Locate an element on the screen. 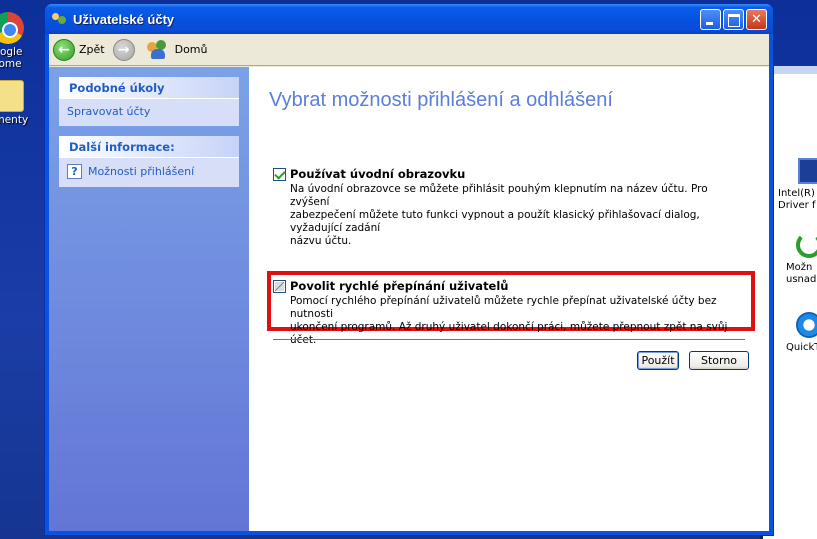  accessibility-icon is located at coordinates (806, 245).